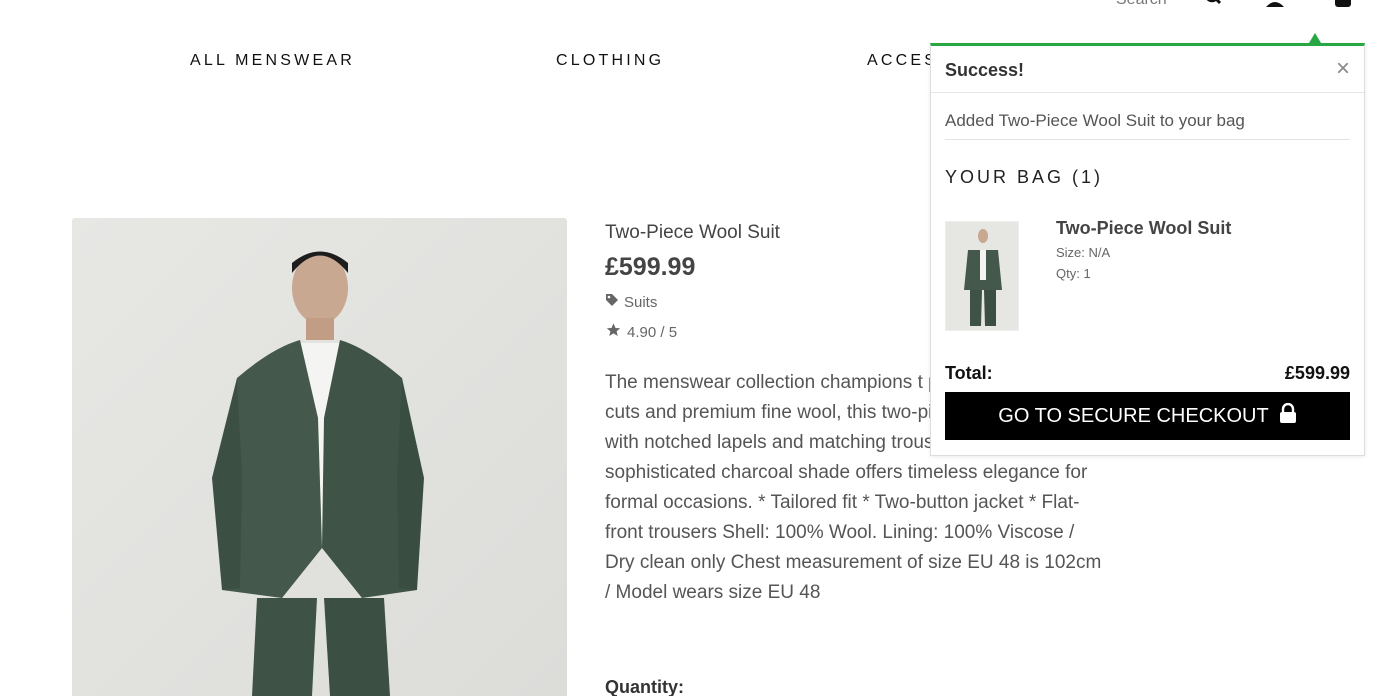 Image resolution: width=1384 pixels, height=696 pixels. I want to click on nav-item-all-menswear: ALL MENSWEAR, so click(272, 61).